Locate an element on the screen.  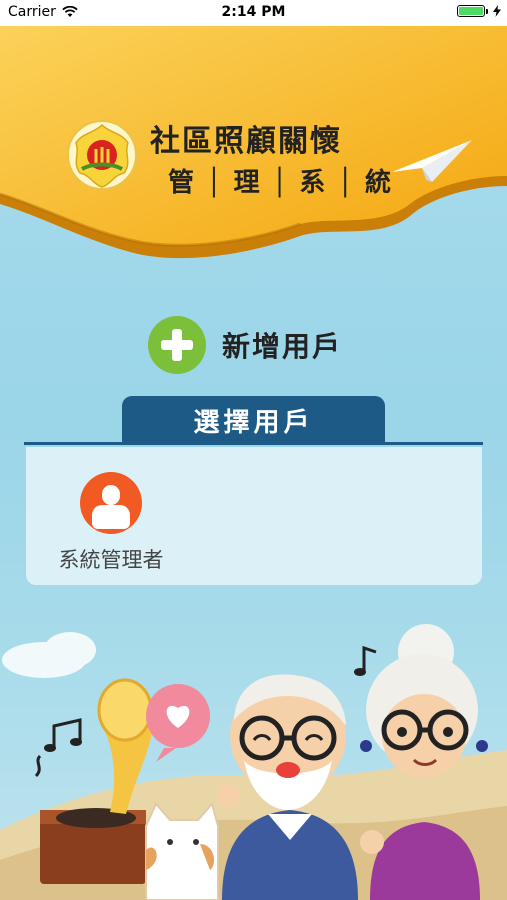
user-card-admin: 系統管理者 is located at coordinates (111, 525).